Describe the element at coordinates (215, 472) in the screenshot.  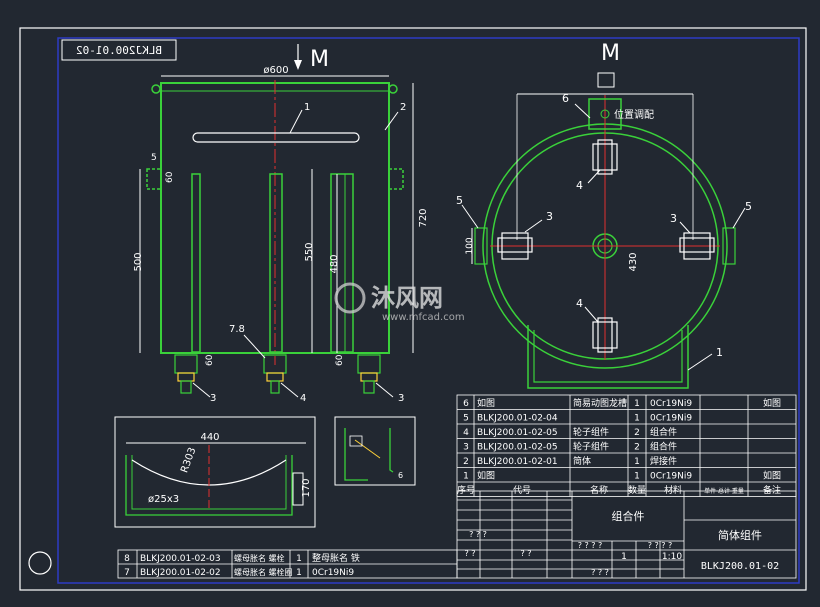
I see `detail-view: 440 R303 170 ø25x3` at that location.